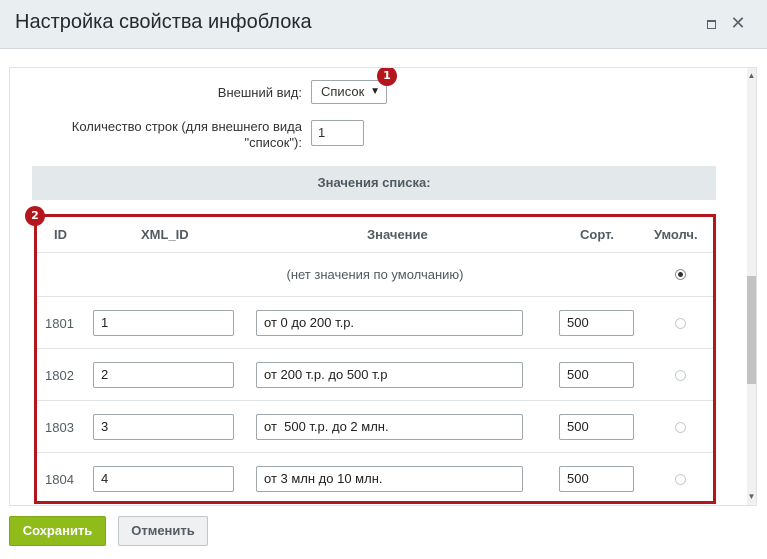 The height and width of the screenshot is (559, 767). Describe the element at coordinates (680, 274) in the screenshot. I see `default-none-radio` at that location.